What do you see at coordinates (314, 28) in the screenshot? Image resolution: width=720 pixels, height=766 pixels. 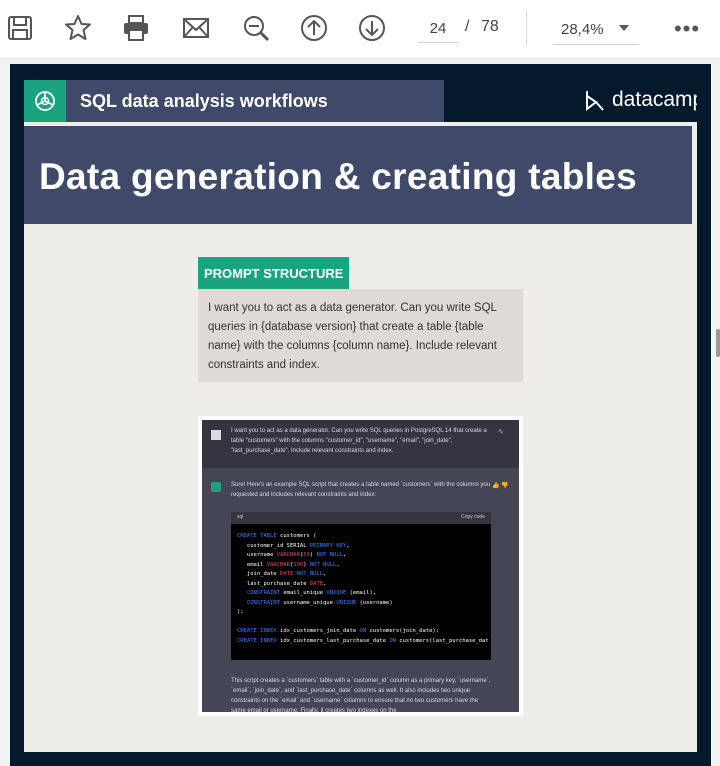 I see `arrow-up-icon` at bounding box center [314, 28].